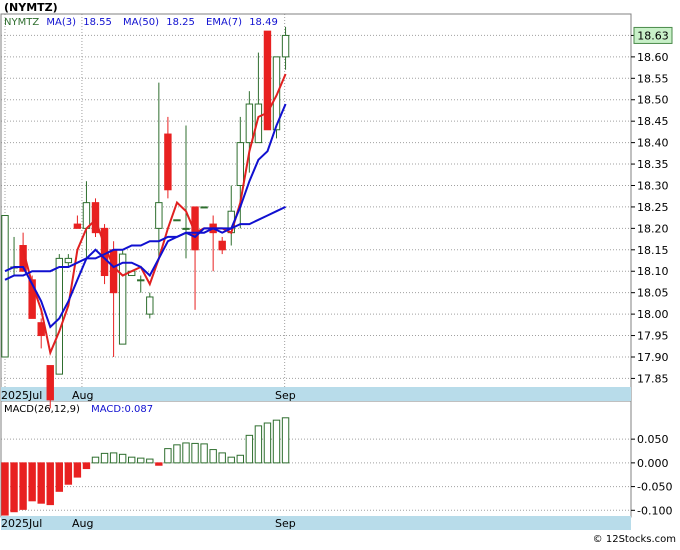 The height and width of the screenshot is (550, 680). What do you see at coordinates (653, 439) in the screenshot?
I see `macd-y-tick-label: 0.050` at bounding box center [653, 439].